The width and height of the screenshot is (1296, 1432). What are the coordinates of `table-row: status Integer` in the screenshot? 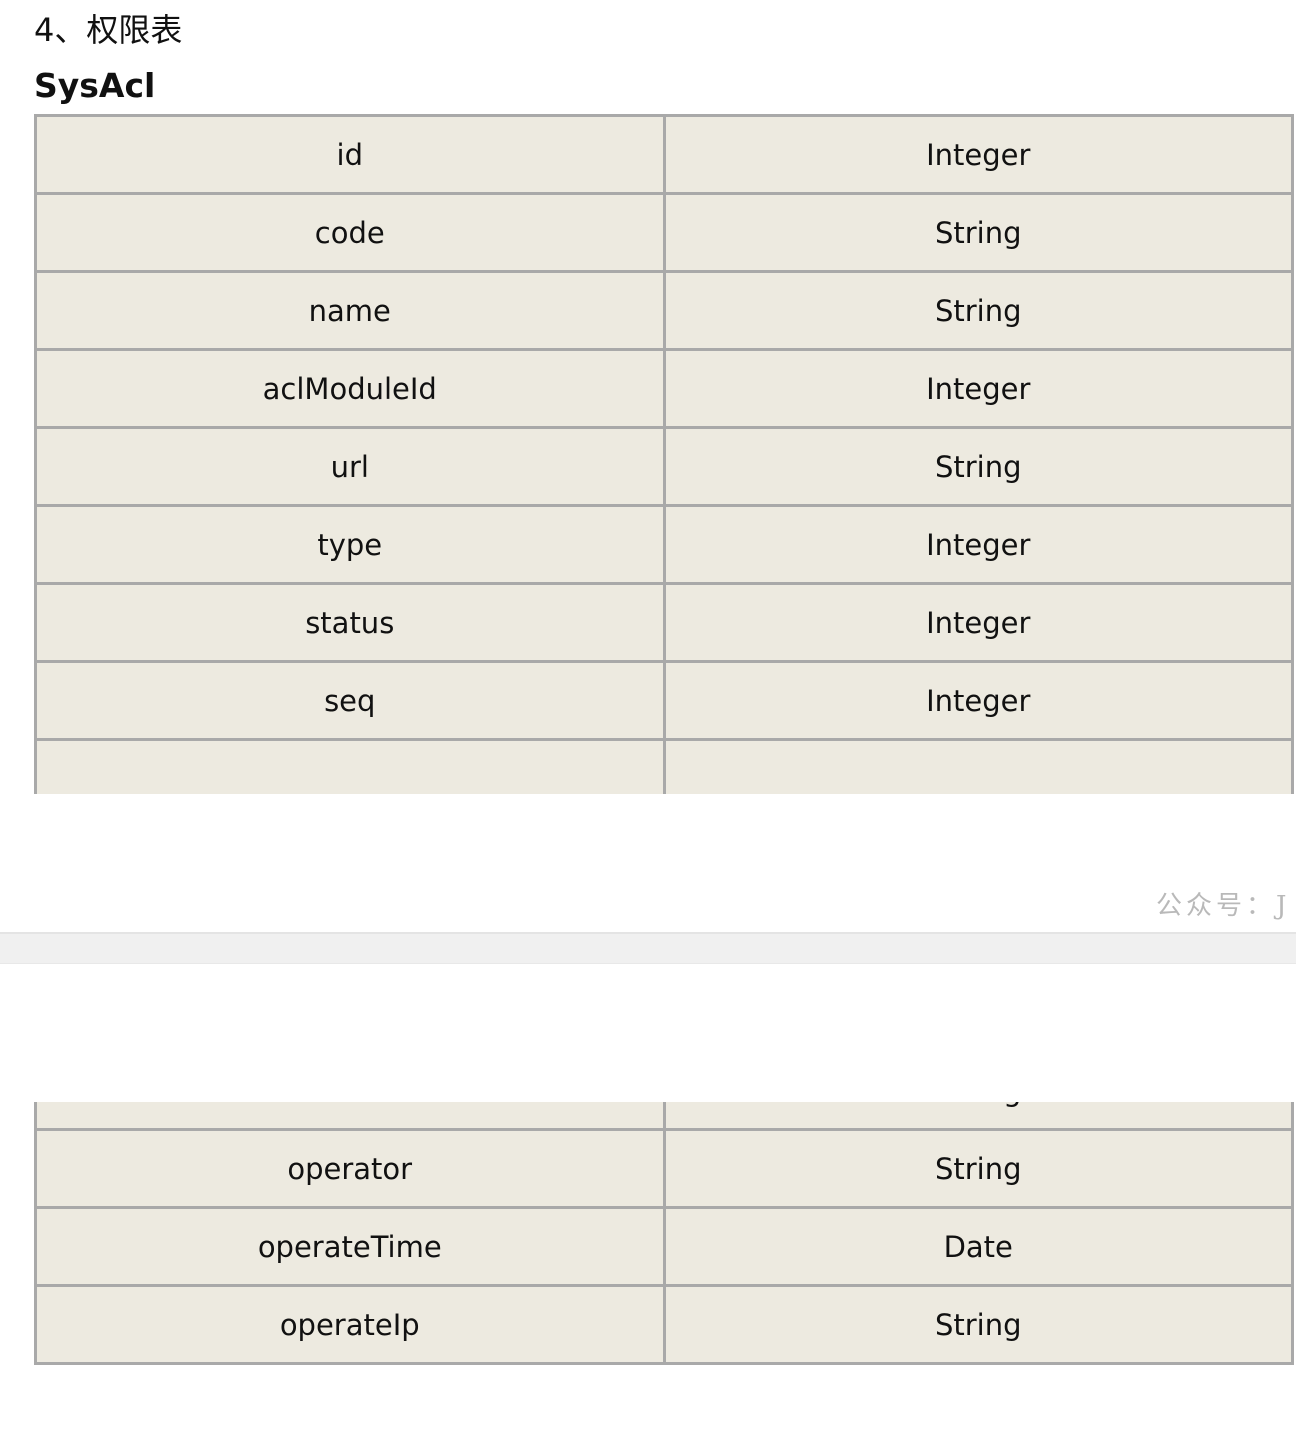 It's located at (664, 622).